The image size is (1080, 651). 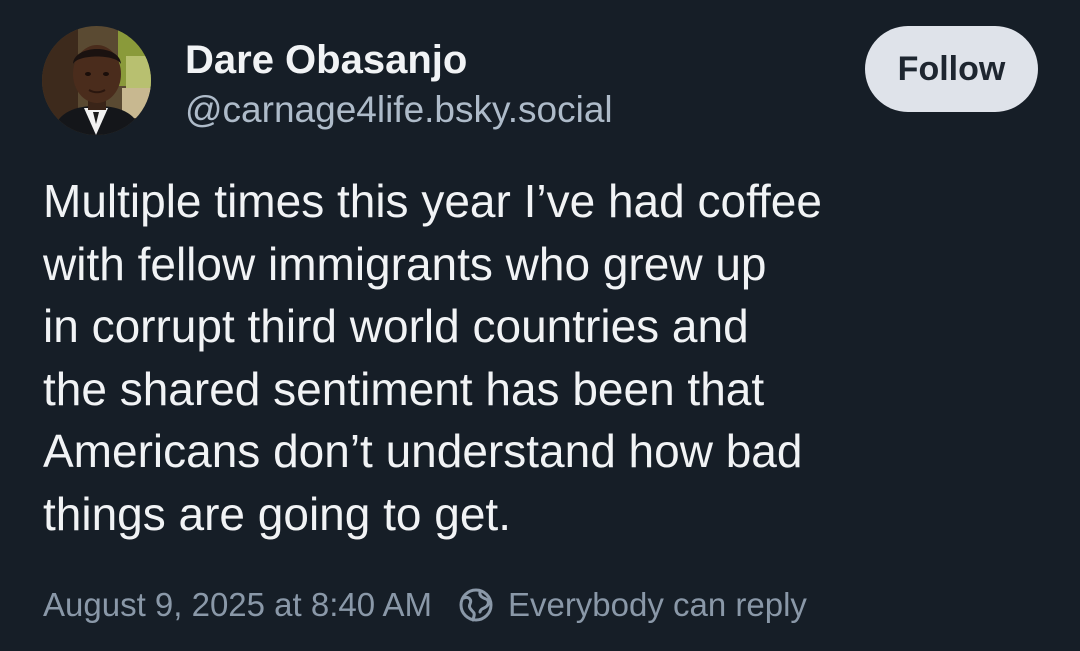 I want to click on post-timestamp: August 9, 2025 at 8:40 AM, so click(x=237, y=605).